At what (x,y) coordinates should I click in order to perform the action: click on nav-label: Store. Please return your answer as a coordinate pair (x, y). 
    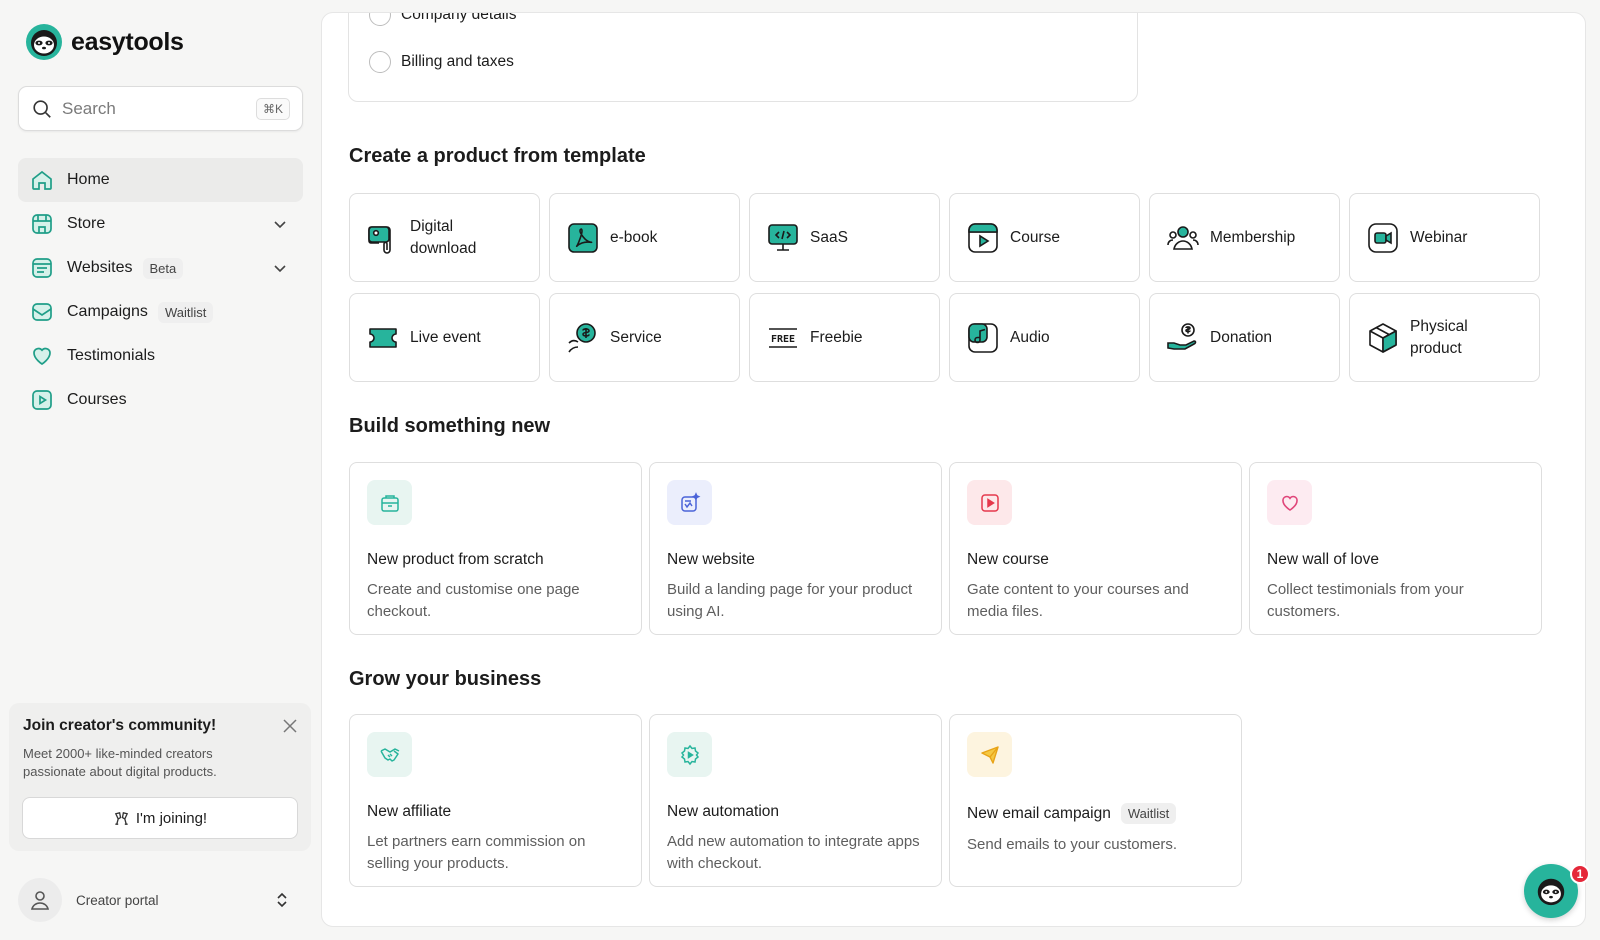
    Looking at the image, I should click on (86, 223).